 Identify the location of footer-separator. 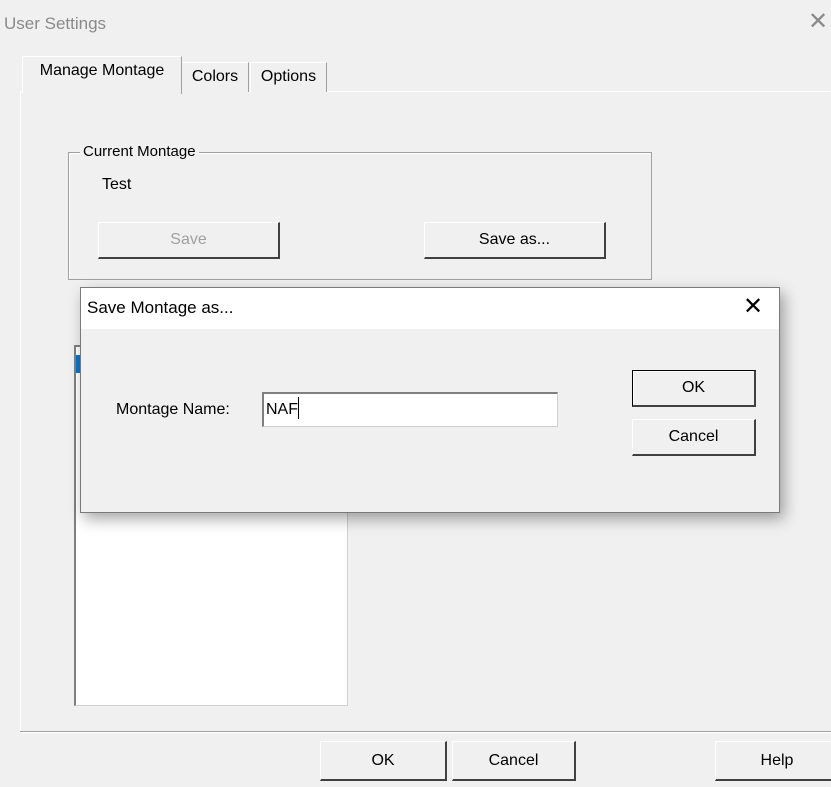
(425, 732).